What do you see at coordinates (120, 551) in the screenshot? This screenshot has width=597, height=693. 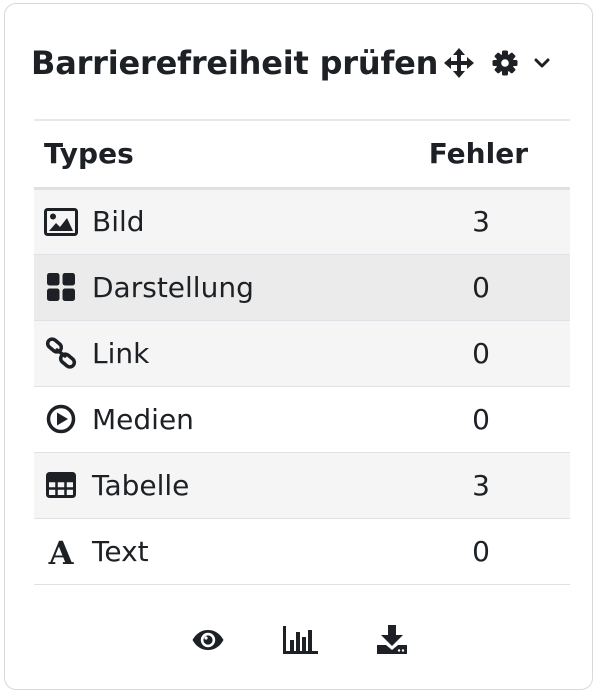 I see `type-label: Text` at bounding box center [120, 551].